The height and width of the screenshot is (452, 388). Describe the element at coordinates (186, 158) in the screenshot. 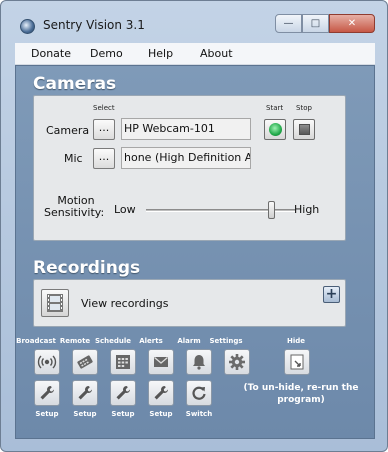

I see `mic-field: hone (High Definition Aud` at that location.